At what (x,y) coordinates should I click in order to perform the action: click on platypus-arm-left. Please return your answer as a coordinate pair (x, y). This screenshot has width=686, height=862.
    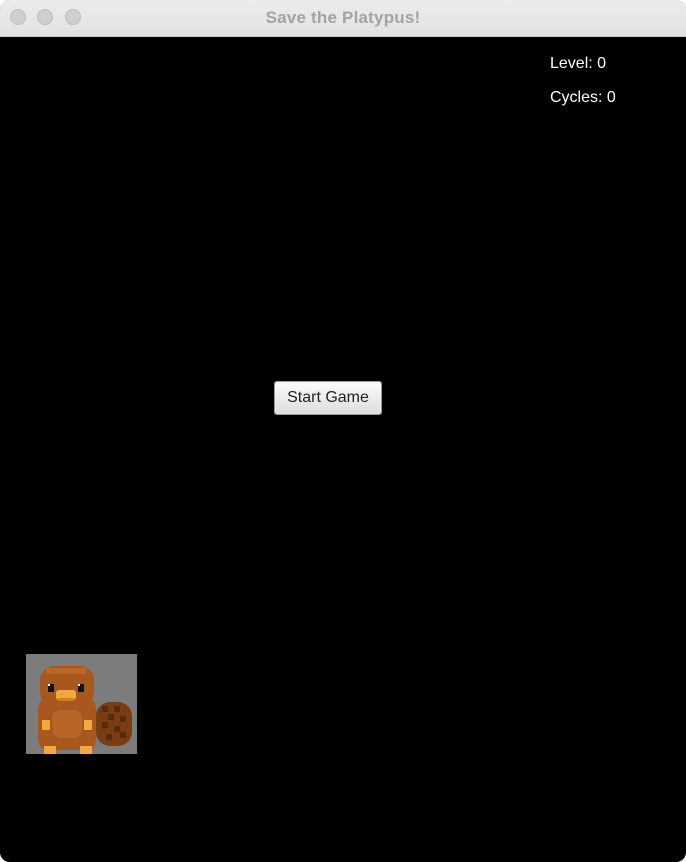
    Looking at the image, I should click on (46, 725).